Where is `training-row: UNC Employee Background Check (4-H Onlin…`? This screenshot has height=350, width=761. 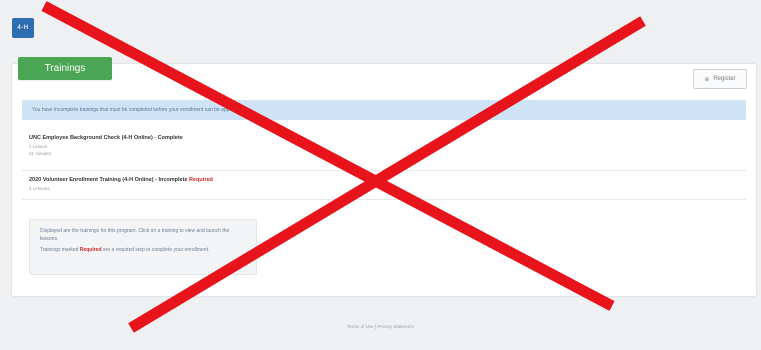 training-row: UNC Employee Background Check (4-H Onlin… is located at coordinates (384, 145).